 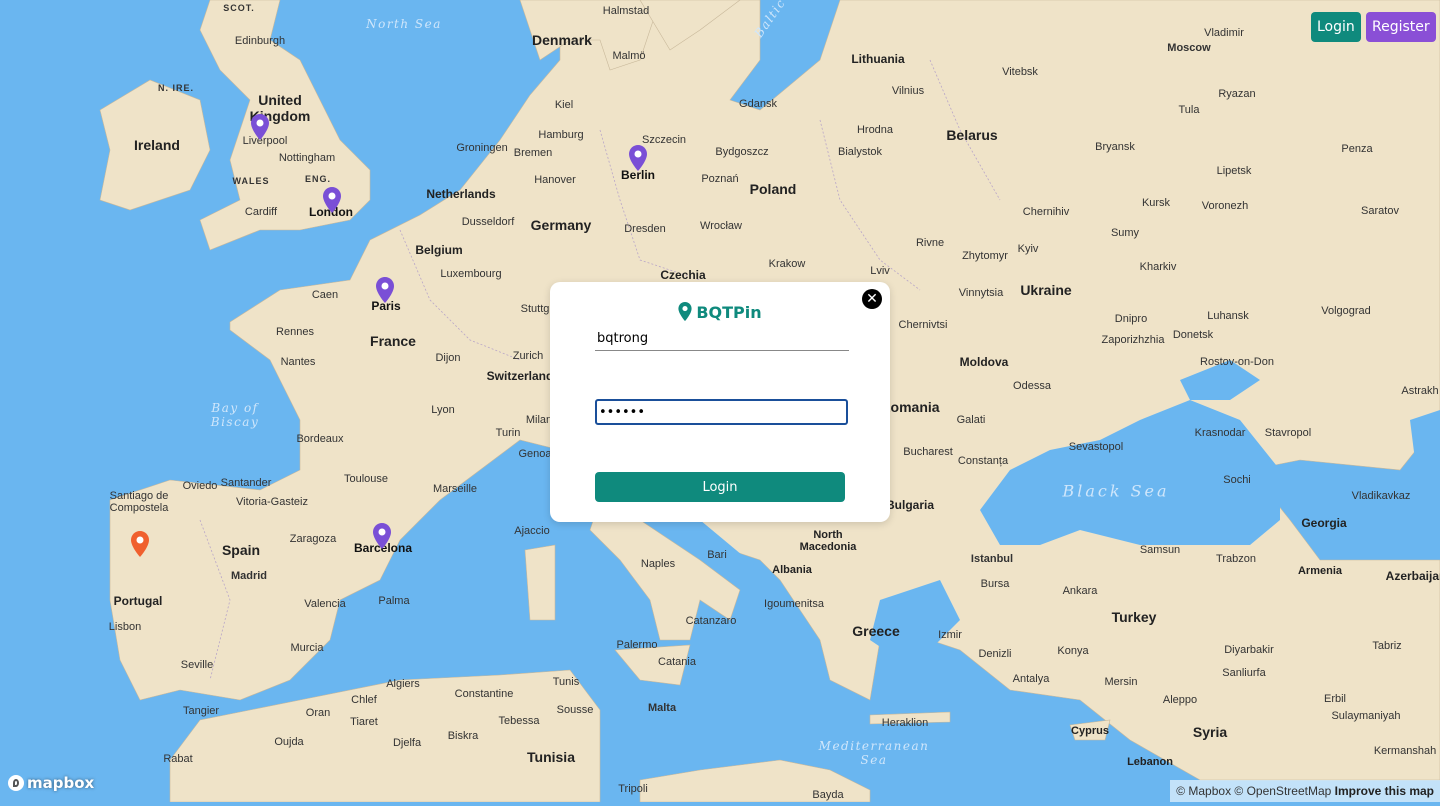 What do you see at coordinates (289, 742) in the screenshot?
I see `city-label: Oujda` at bounding box center [289, 742].